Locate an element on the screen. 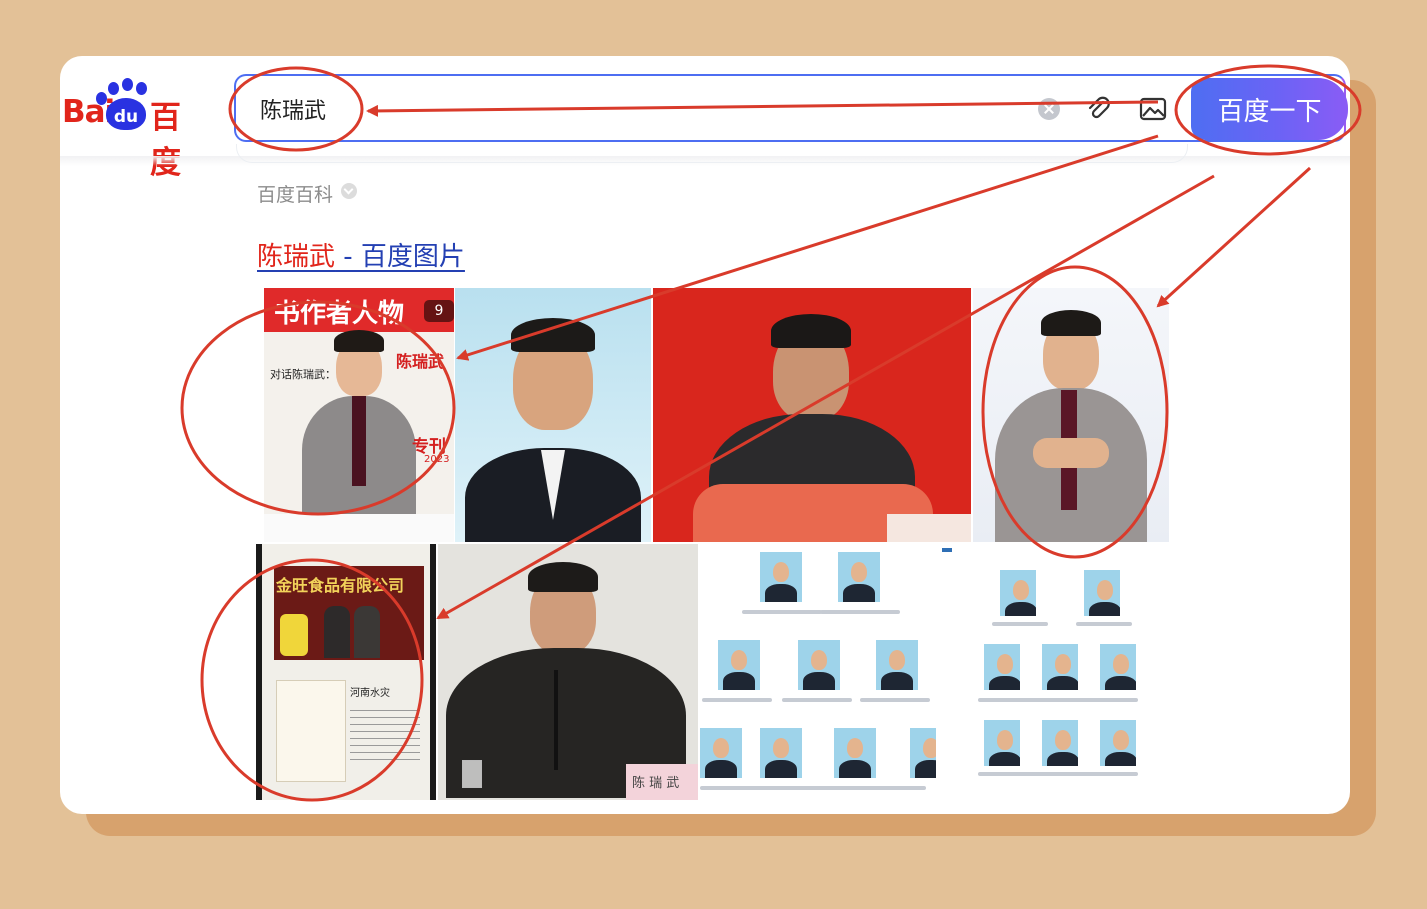 The image size is (1427, 909). image-result-title: 陈瑞武 - 百度图片 is located at coordinates (361, 254).